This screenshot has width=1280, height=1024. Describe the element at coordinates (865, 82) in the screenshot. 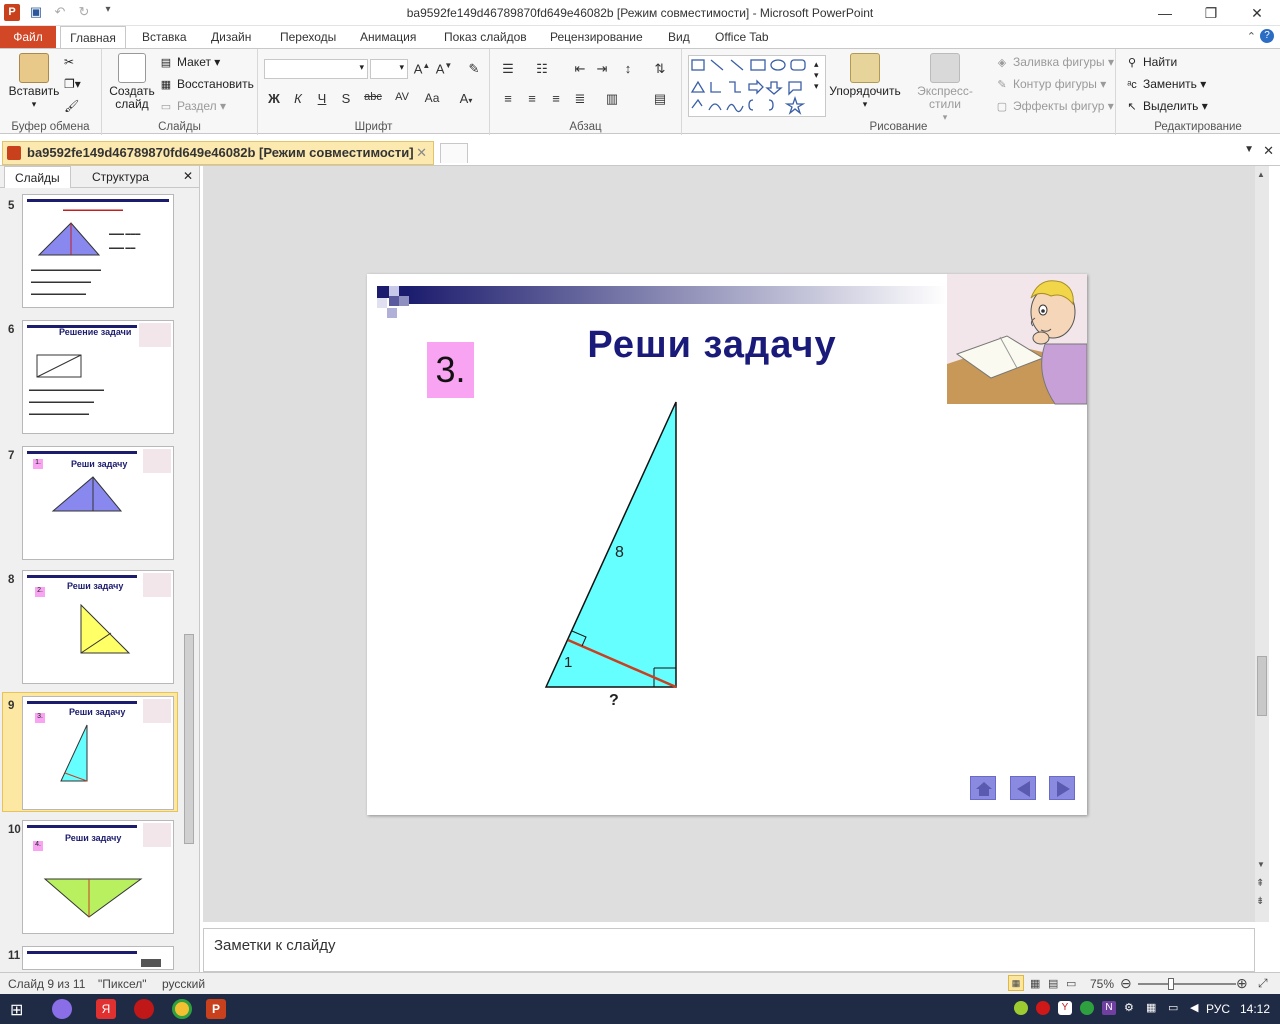

I see `arrange-button: Упорядочить ▾` at that location.